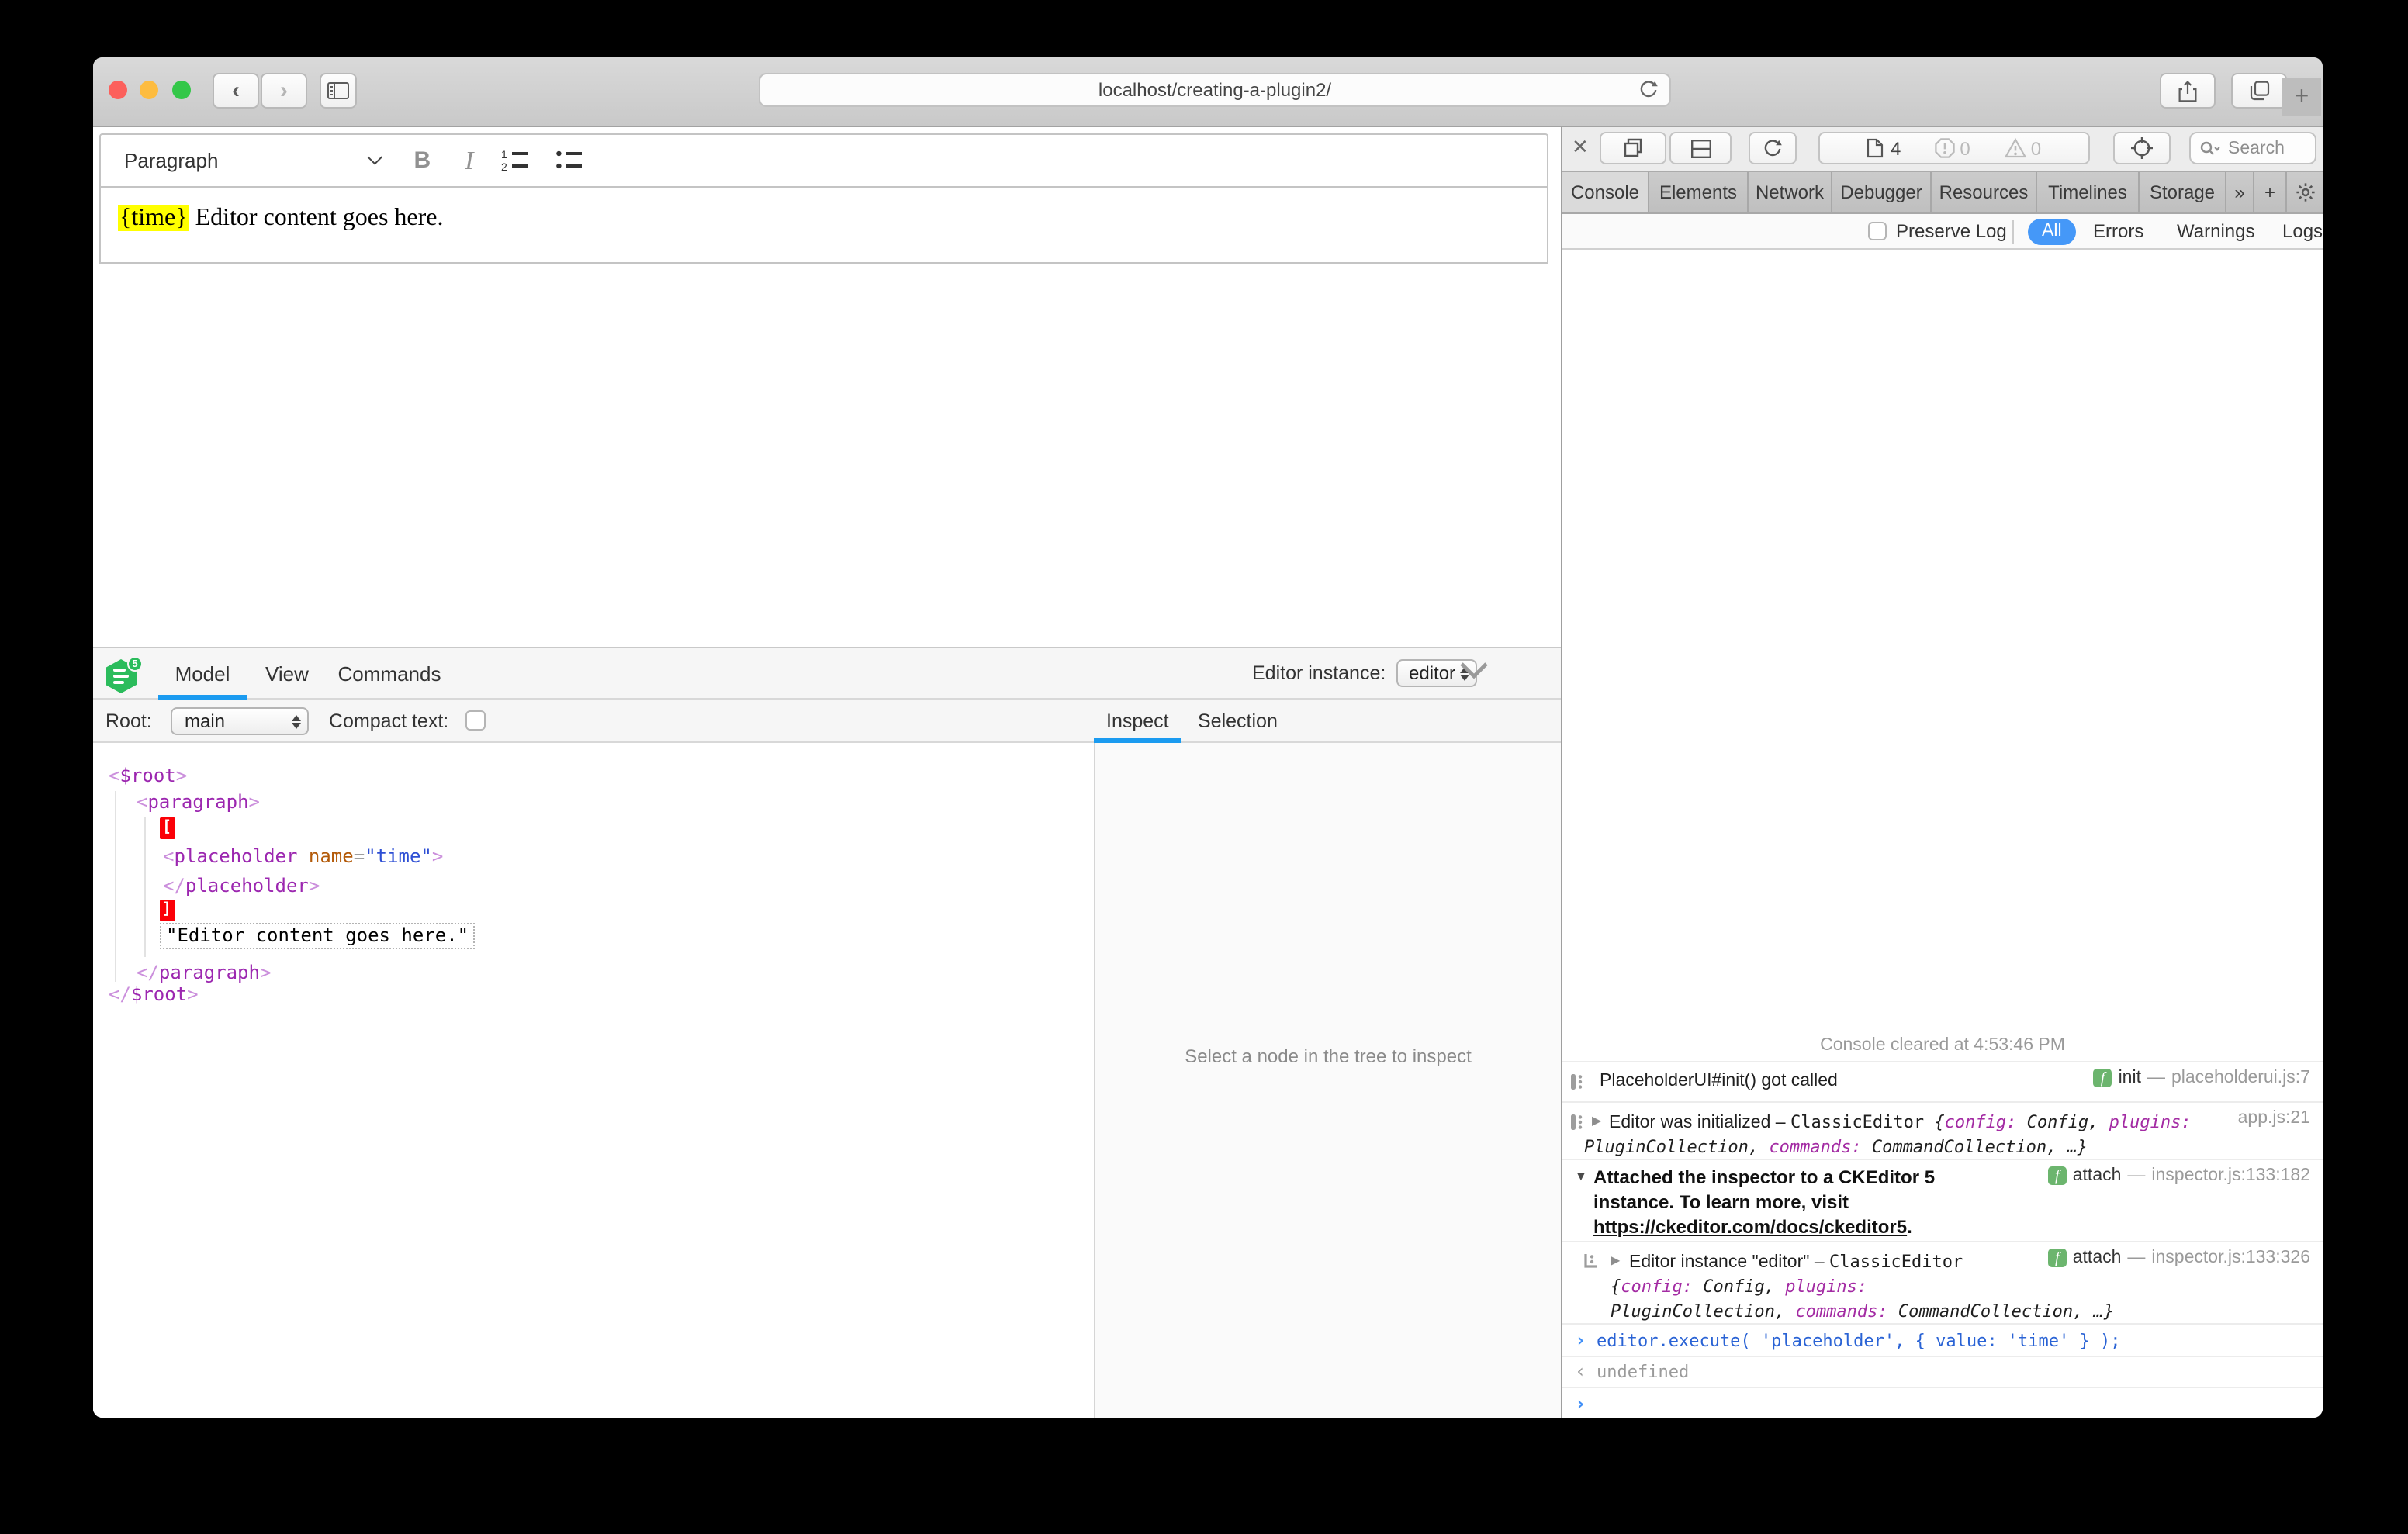 This screenshot has height=1534, width=2408. I want to click on filter-logs: Logs, so click(2302, 231).